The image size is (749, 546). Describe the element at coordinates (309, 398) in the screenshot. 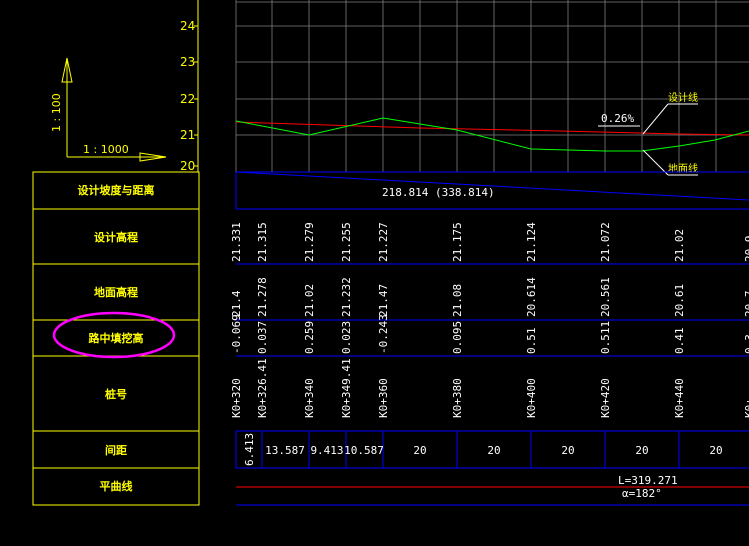

I see `station-value: K0+340` at that location.